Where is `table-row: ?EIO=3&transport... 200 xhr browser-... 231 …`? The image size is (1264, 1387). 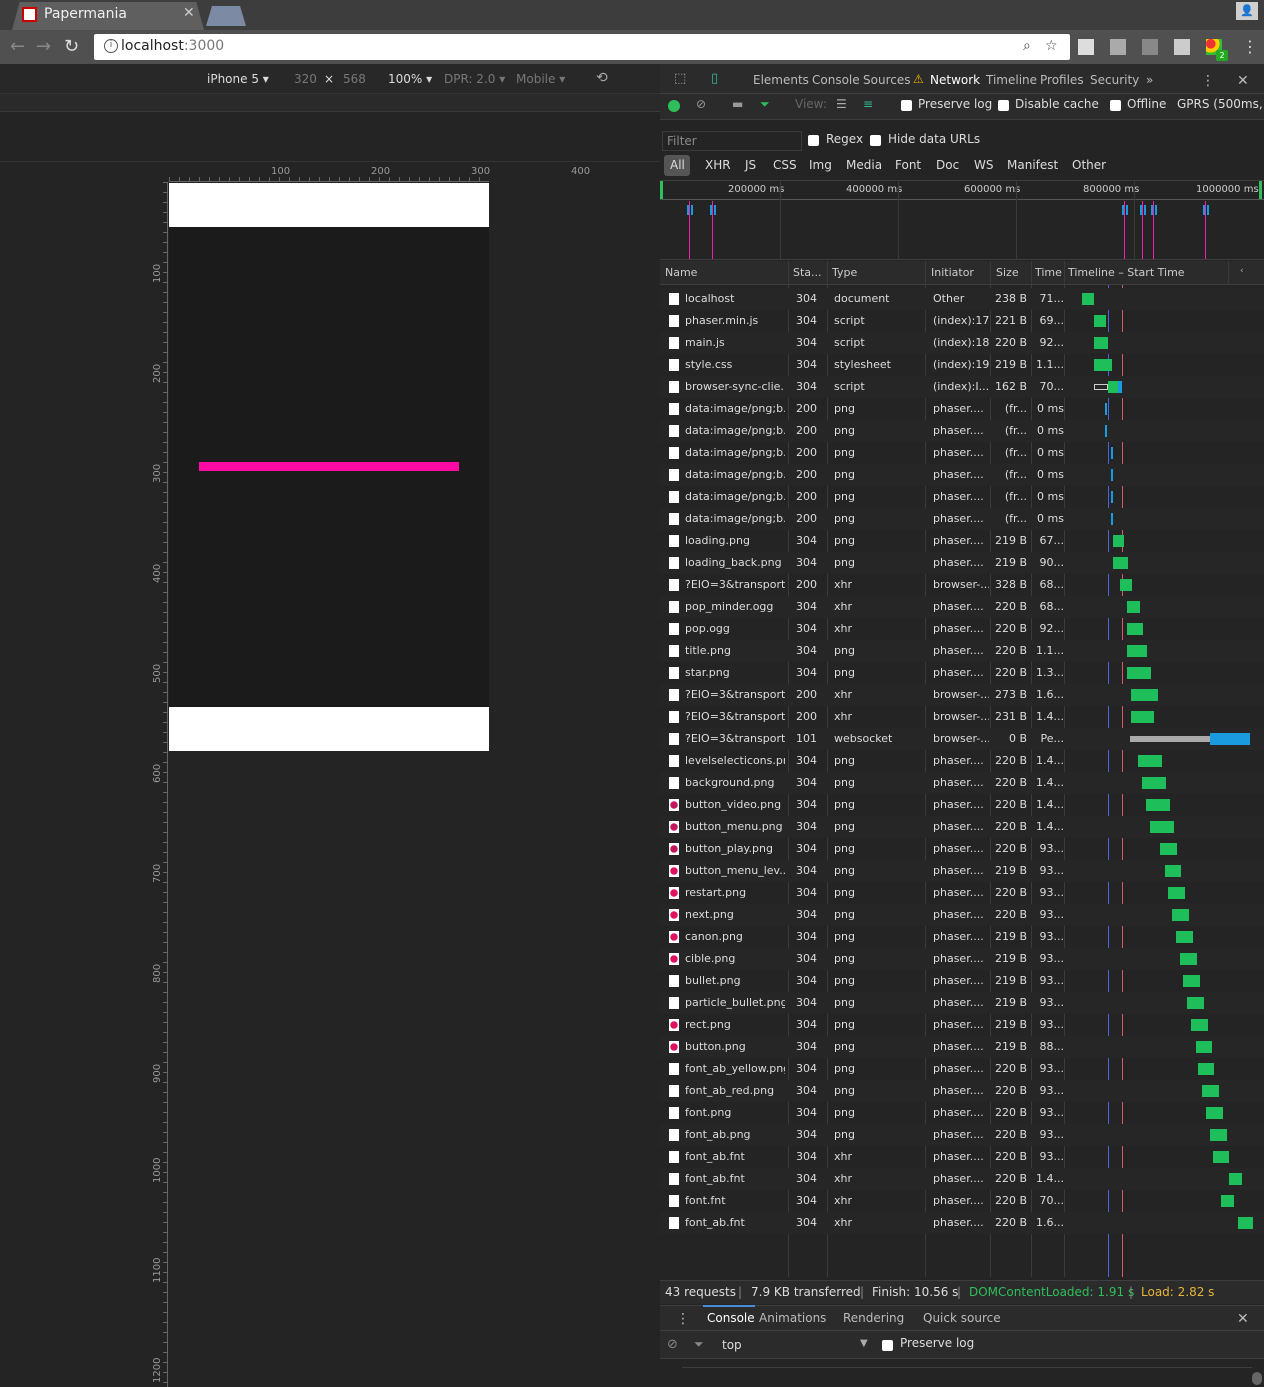
table-row: ?EIO=3&transport... 200 xhr browser-... 231 … is located at coordinates (962, 717).